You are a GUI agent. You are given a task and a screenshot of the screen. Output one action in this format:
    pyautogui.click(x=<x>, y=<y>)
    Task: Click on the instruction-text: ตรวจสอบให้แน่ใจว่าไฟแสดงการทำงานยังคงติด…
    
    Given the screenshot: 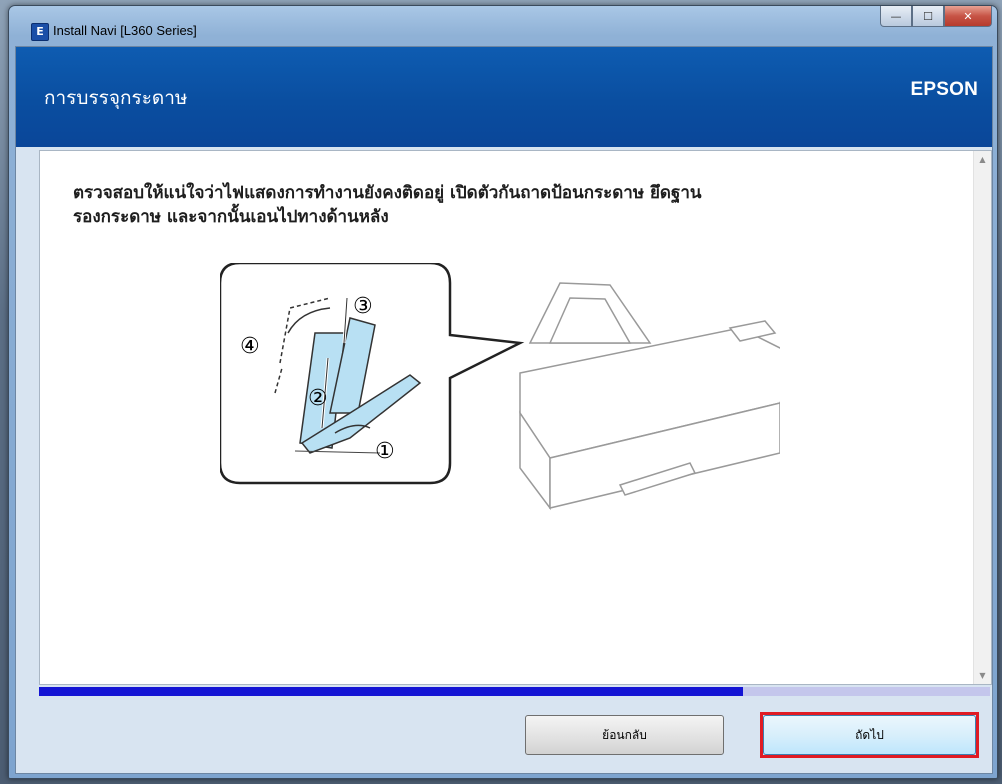 What is the action you would take?
    pyautogui.click(x=513, y=205)
    